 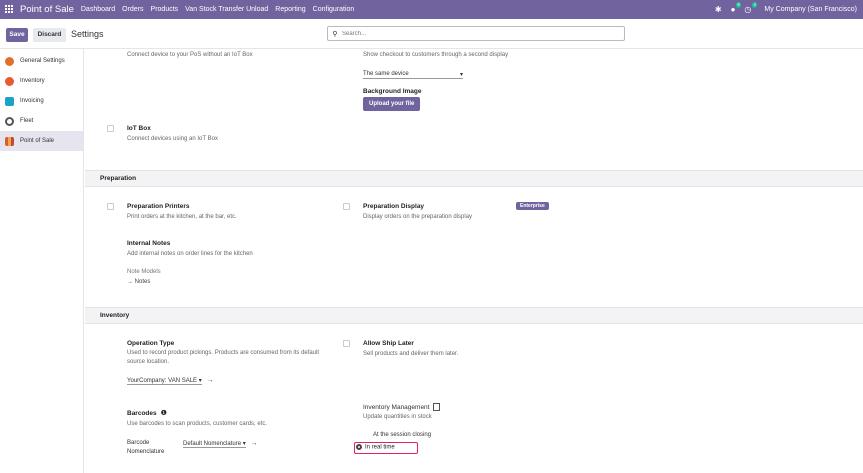 I want to click on operation-type-field: YourCompany: VAN SALE ▾ →, so click(x=170, y=381).